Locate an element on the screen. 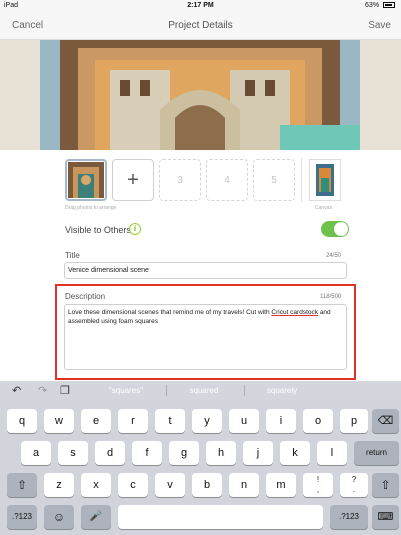 The height and width of the screenshot is (535, 401). key-t: t is located at coordinates (170, 421).